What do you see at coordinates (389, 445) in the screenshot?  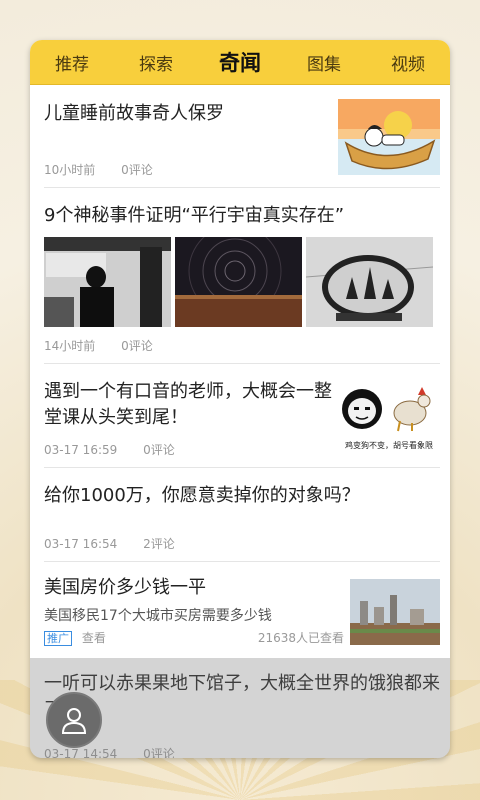 I see `thumbnail-caption: 鸡变狗不变，胡号看象限` at bounding box center [389, 445].